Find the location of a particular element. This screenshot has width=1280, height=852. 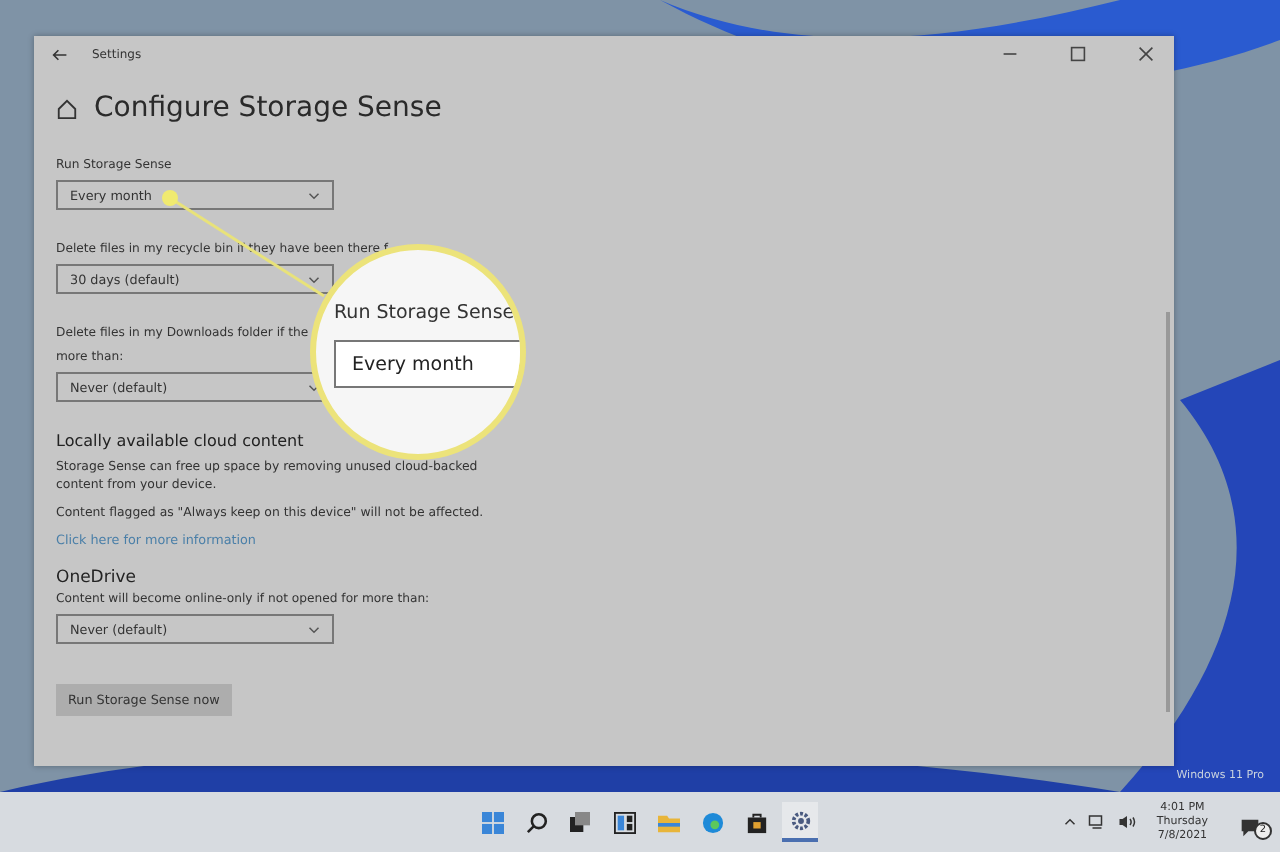

task-view-icon is located at coordinates (580, 822).